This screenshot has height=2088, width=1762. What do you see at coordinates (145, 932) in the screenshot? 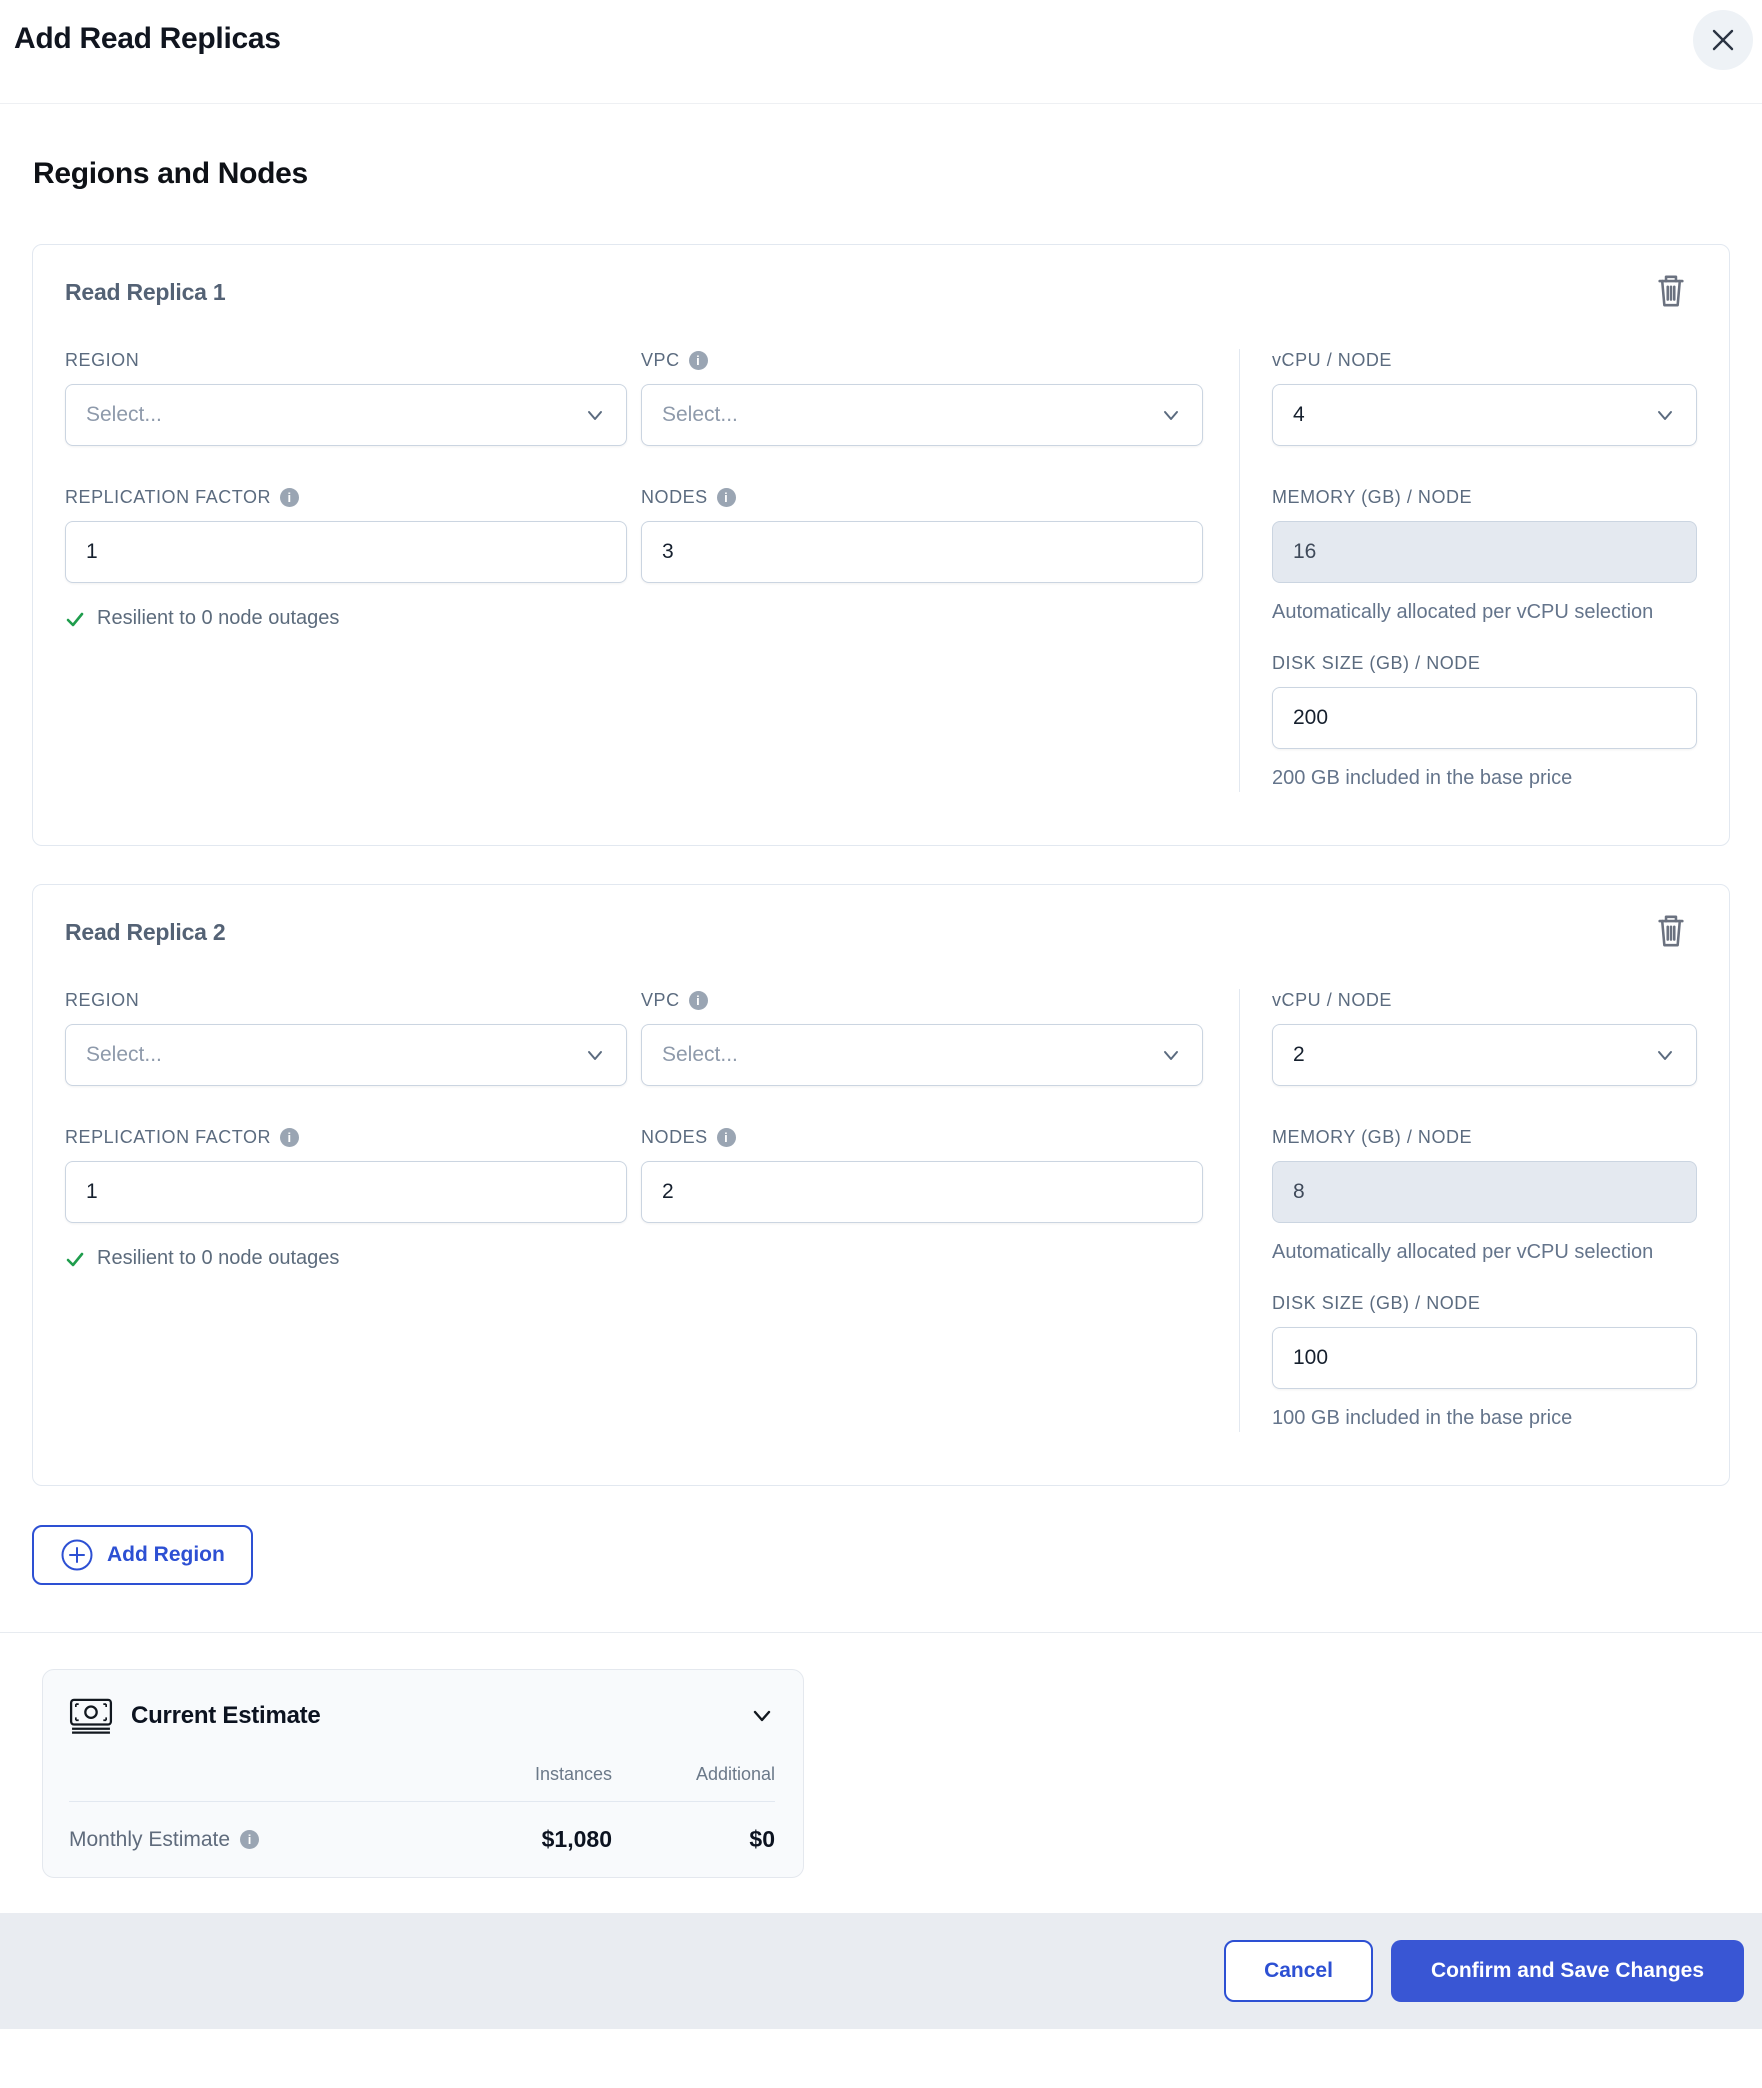
I see `replica-title: Read Replica 2` at bounding box center [145, 932].